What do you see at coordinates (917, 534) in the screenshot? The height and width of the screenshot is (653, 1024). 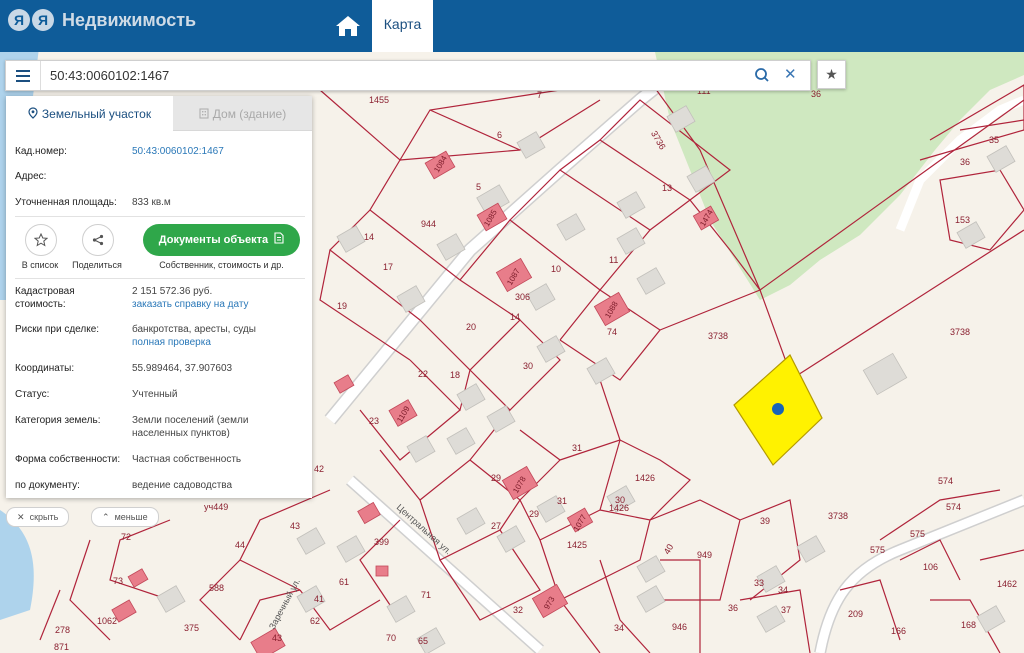 I see `label-575b: 575` at bounding box center [917, 534].